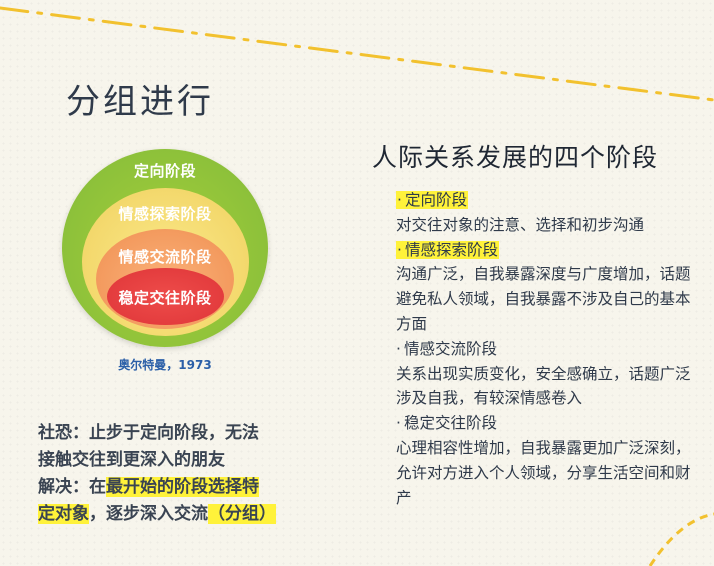 This screenshot has width=714, height=566. I want to click on stage-name-stable: · 稳定交往阶段, so click(446, 423).